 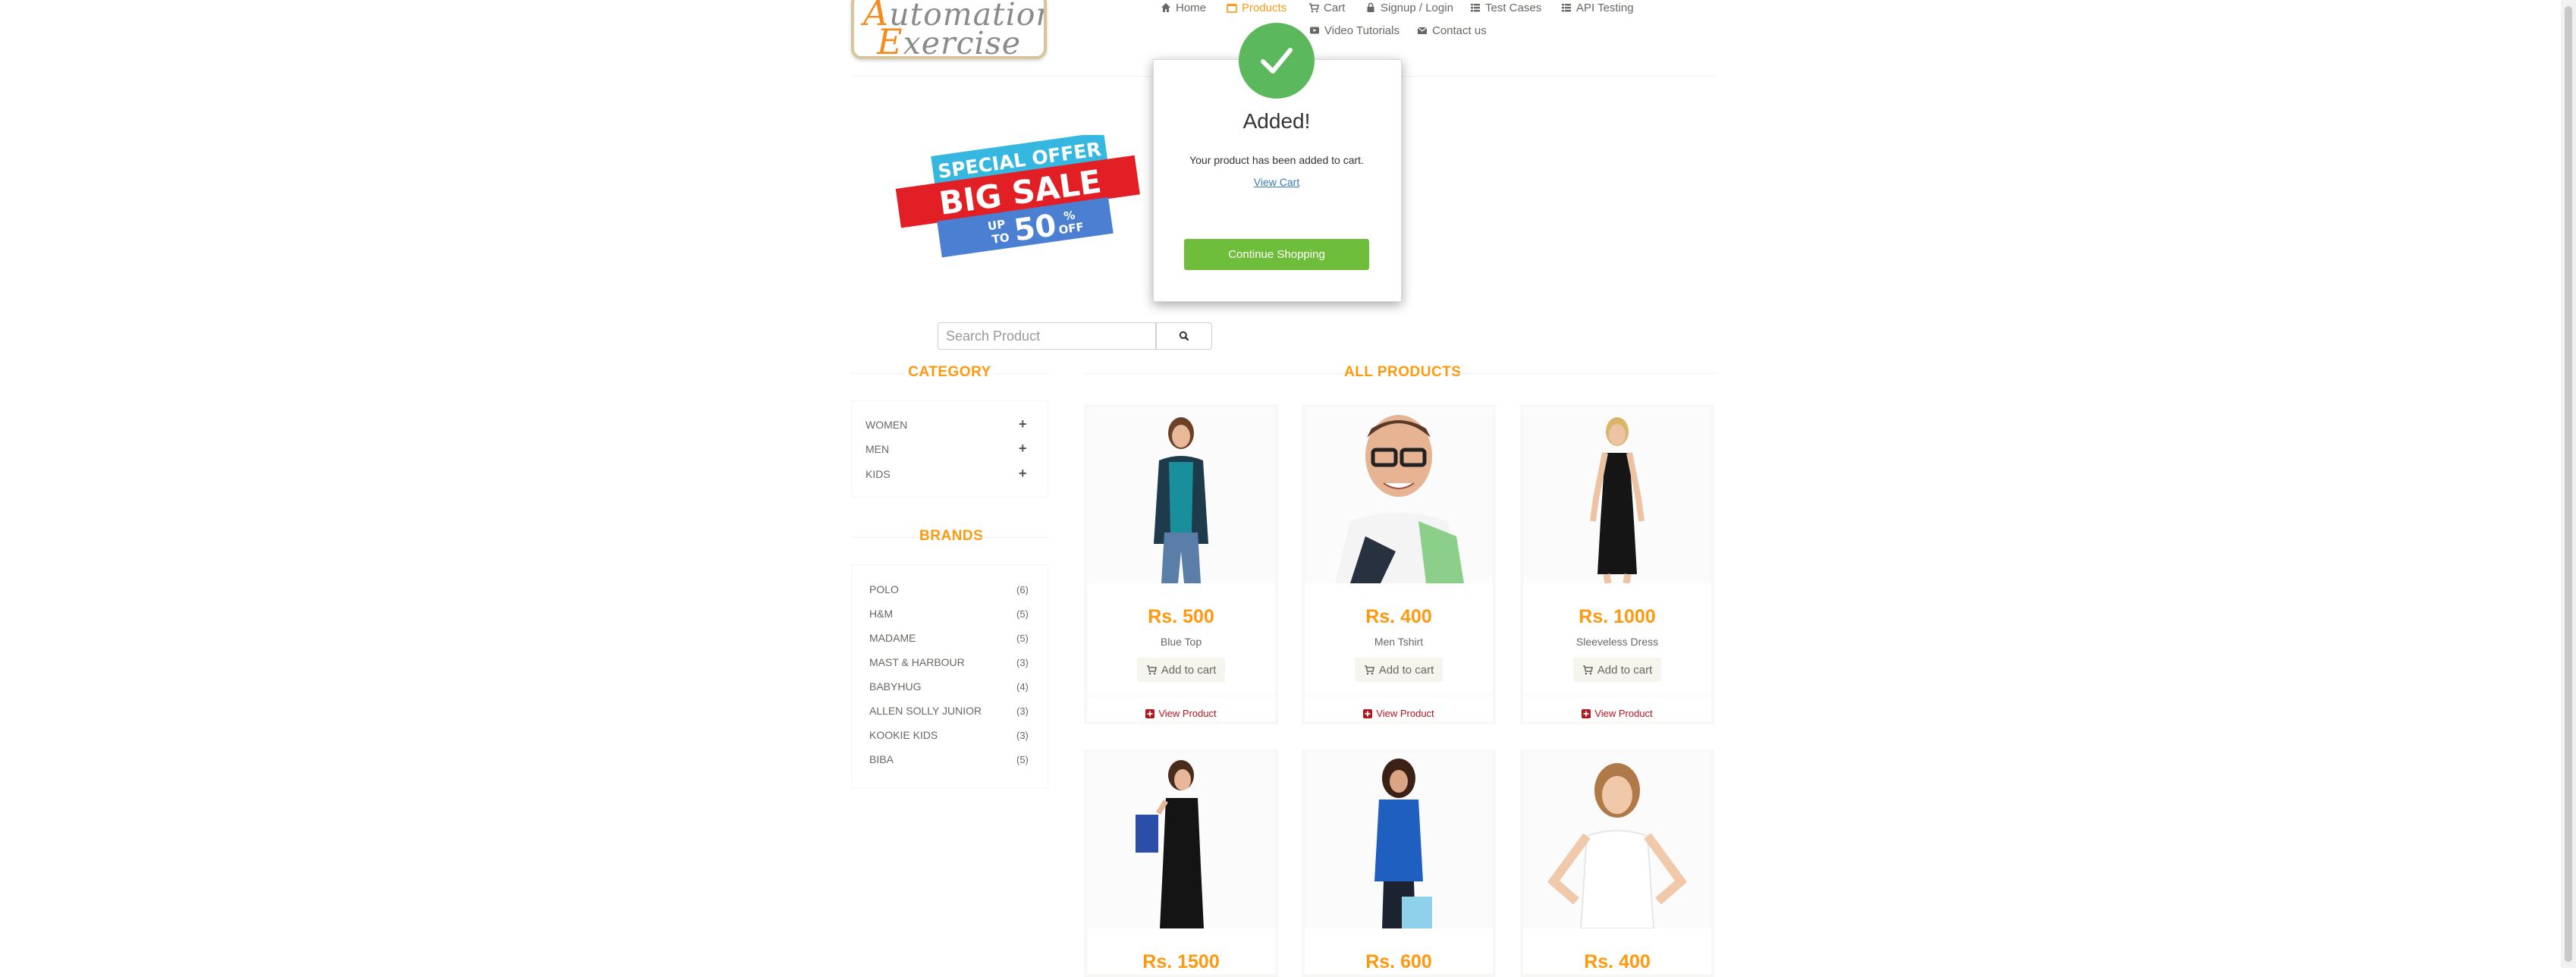 I want to click on category-title: CATEGORY, so click(x=949, y=372).